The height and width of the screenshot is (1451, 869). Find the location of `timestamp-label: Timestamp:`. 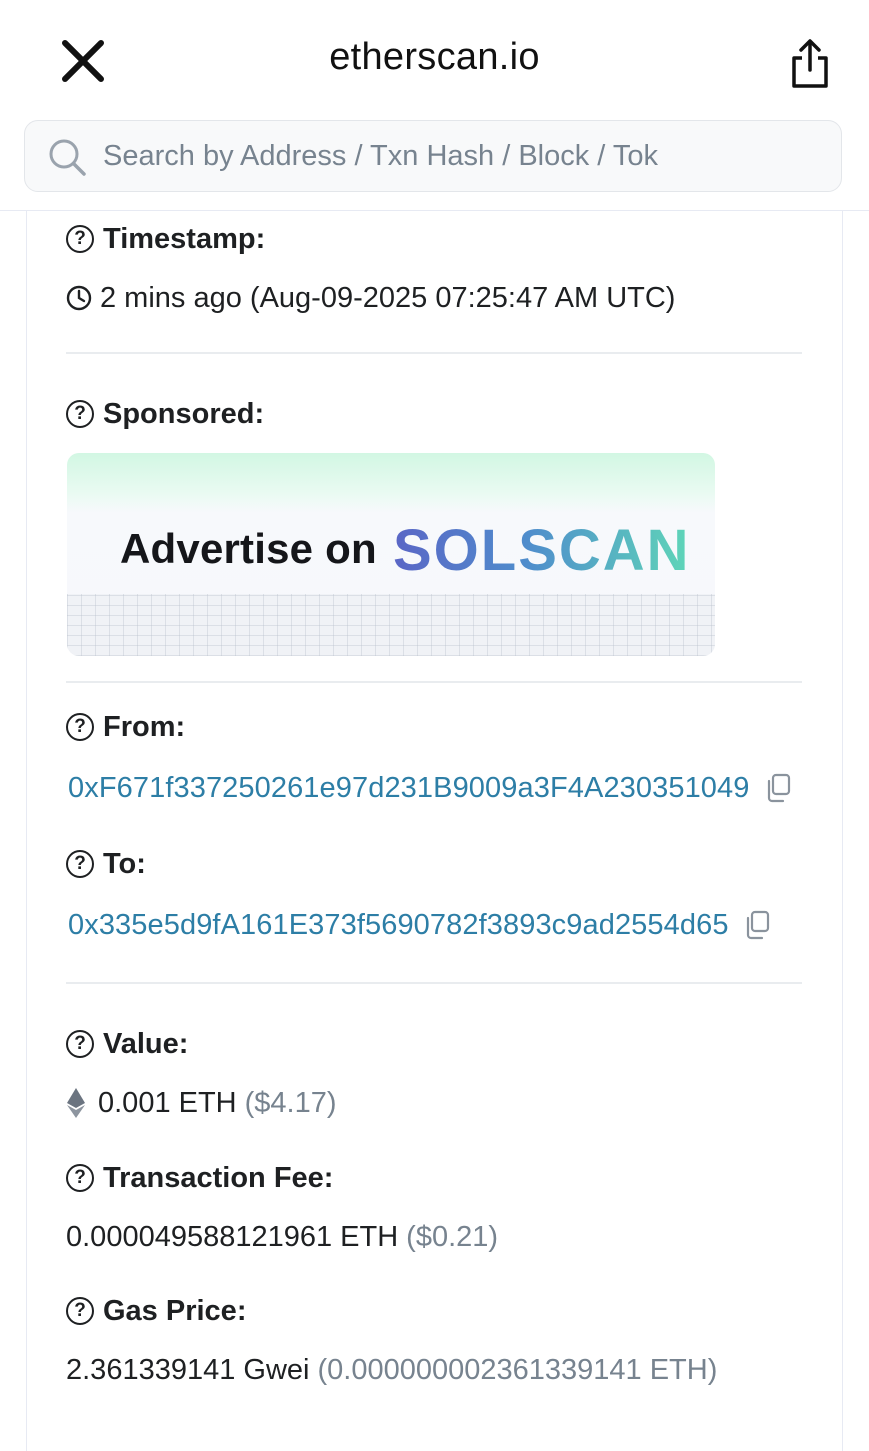

timestamp-label: Timestamp: is located at coordinates (184, 238).